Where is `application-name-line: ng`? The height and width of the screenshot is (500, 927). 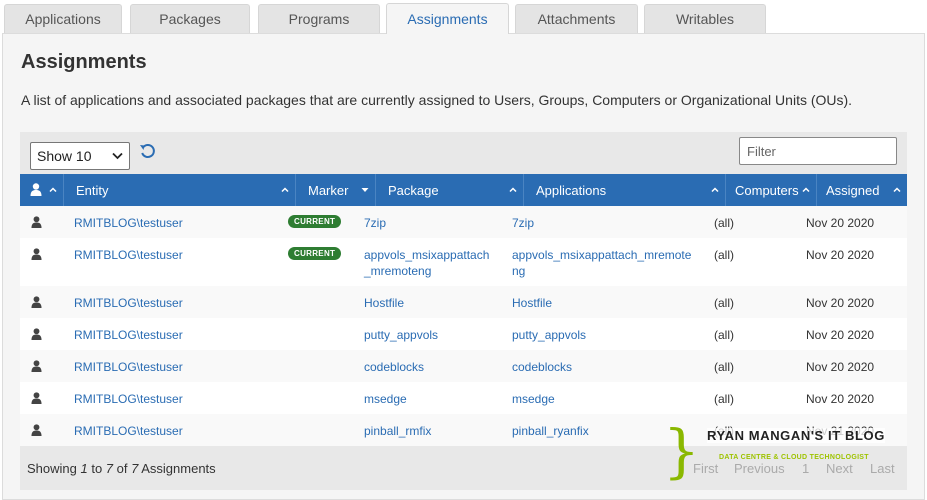 application-name-line: ng is located at coordinates (519, 271).